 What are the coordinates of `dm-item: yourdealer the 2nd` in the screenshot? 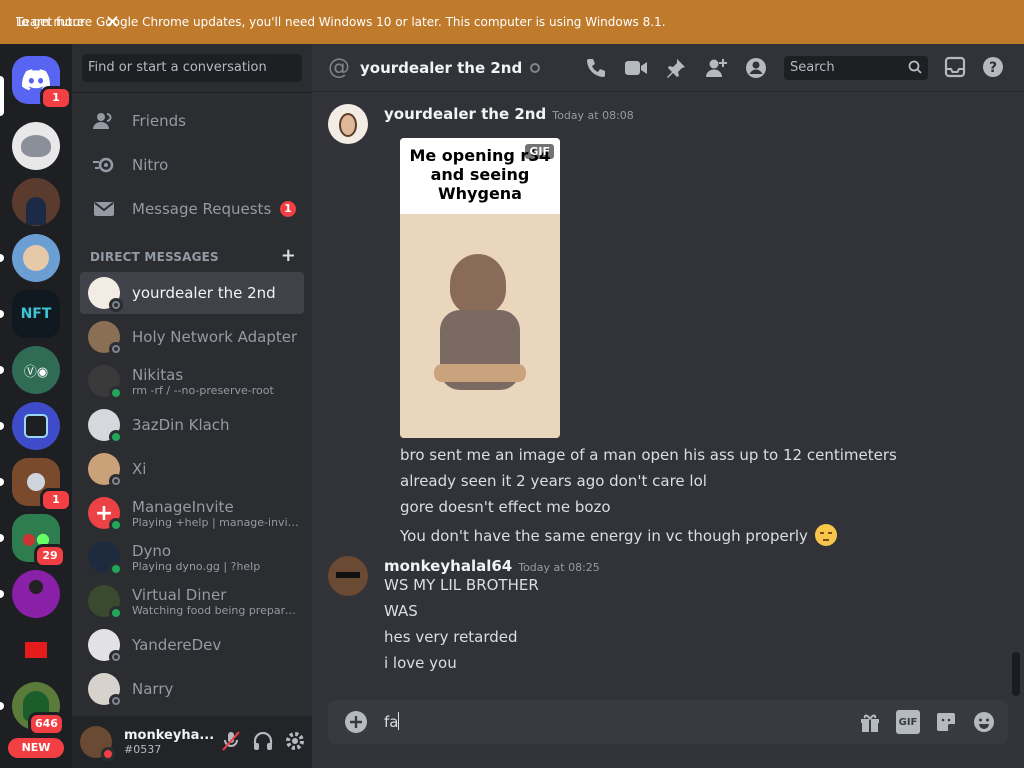 It's located at (192, 293).